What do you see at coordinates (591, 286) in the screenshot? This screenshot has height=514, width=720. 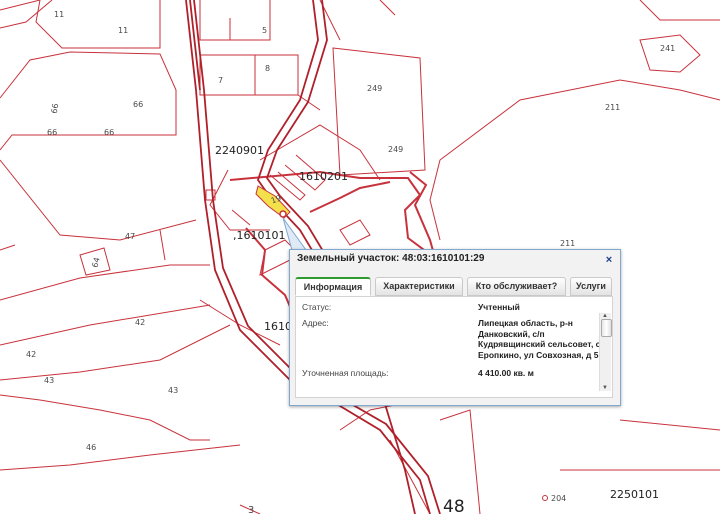 I see `tab-services: Услуги` at bounding box center [591, 286].